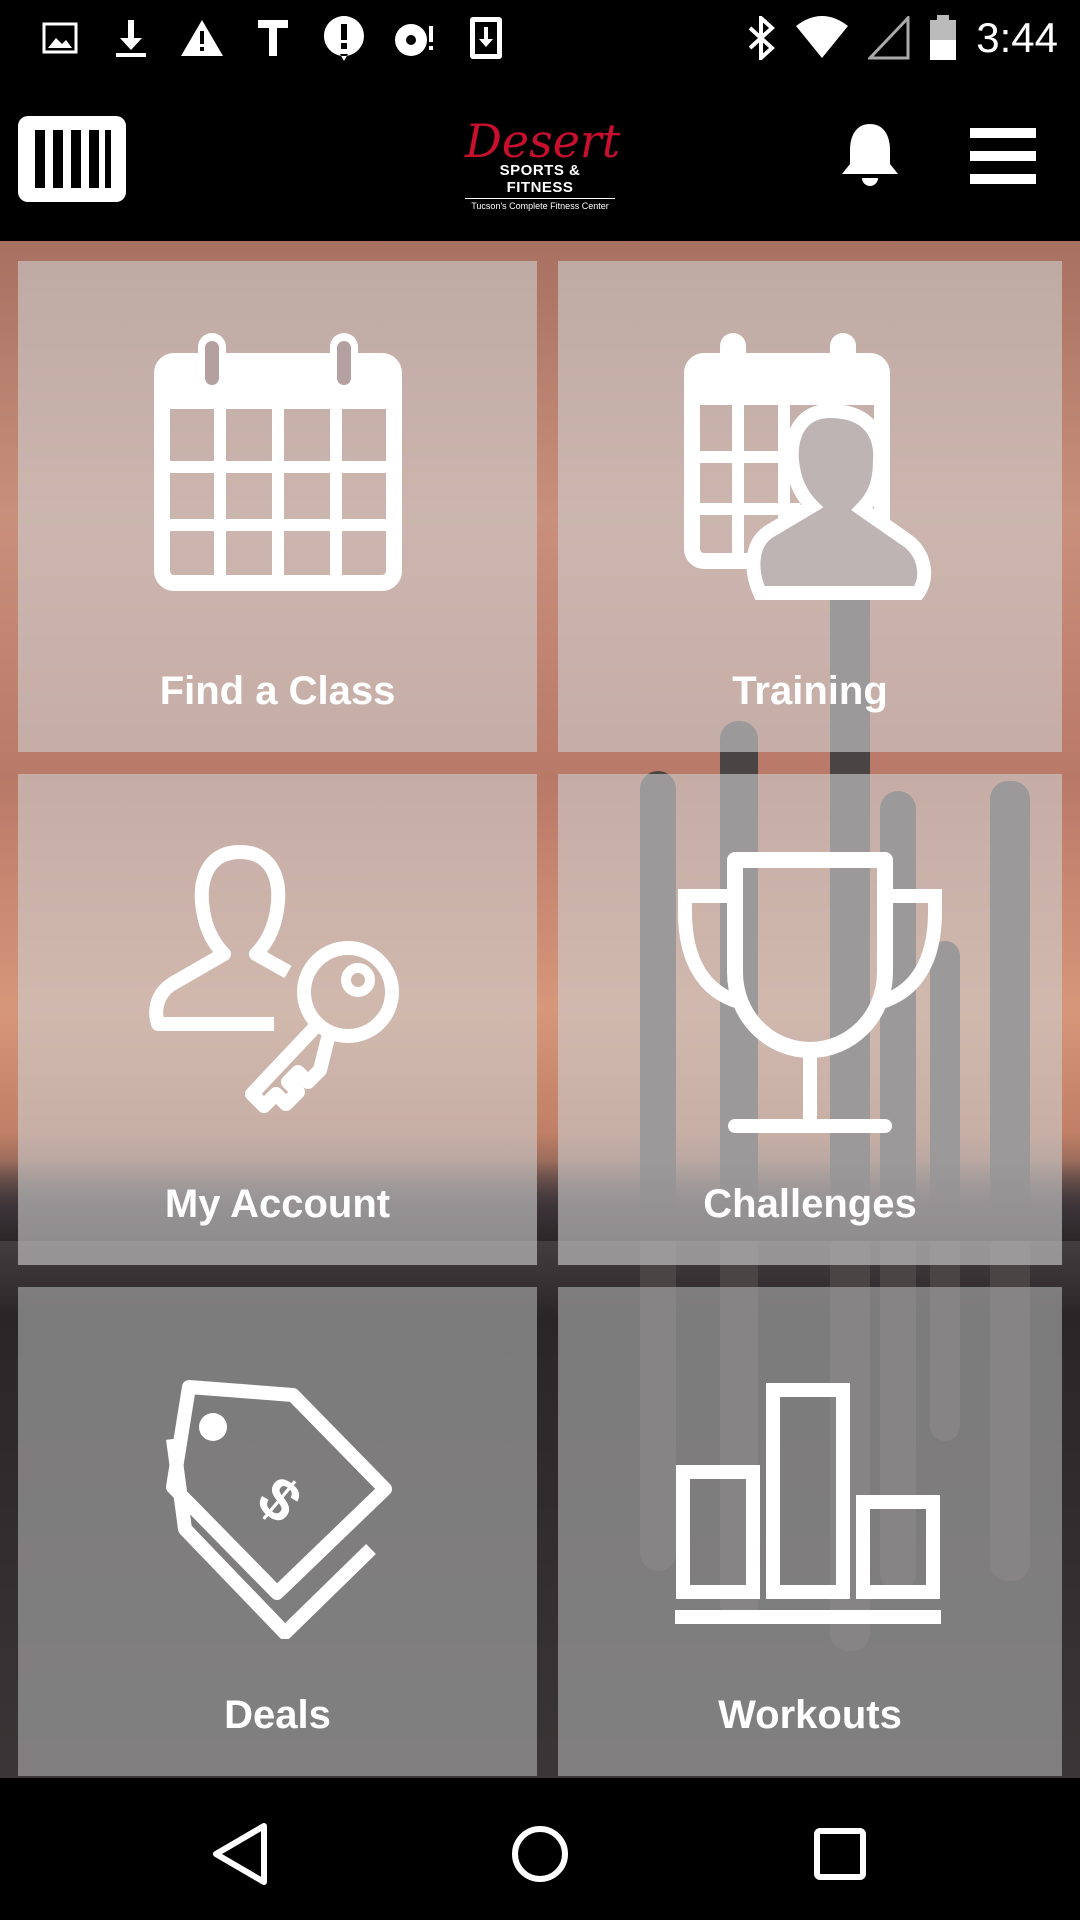 The image size is (1080, 1920). I want to click on tile-label: Training, so click(810, 691).